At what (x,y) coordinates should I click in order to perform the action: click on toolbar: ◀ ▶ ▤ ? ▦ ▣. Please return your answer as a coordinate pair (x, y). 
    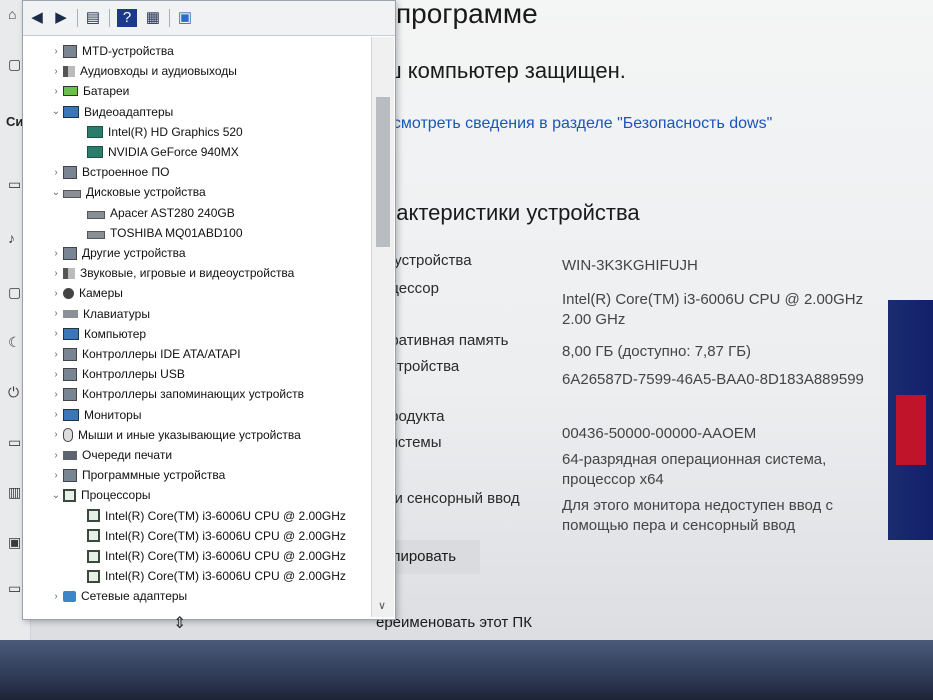
    Looking at the image, I should click on (209, 18).